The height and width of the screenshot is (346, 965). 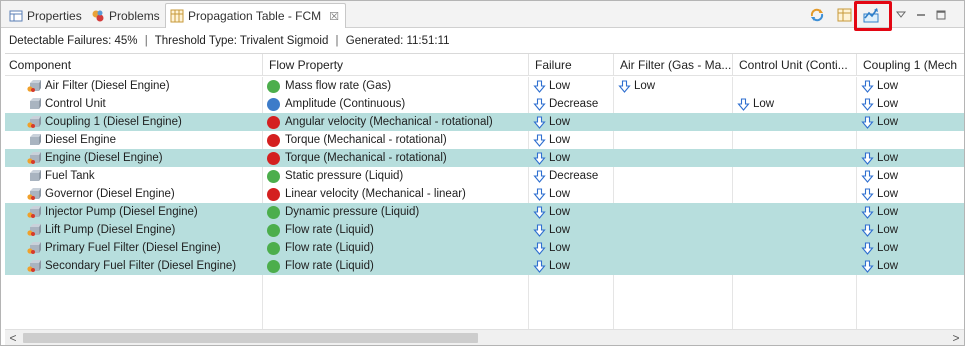 I want to click on tab-problems: Problems, so click(x=126, y=16).